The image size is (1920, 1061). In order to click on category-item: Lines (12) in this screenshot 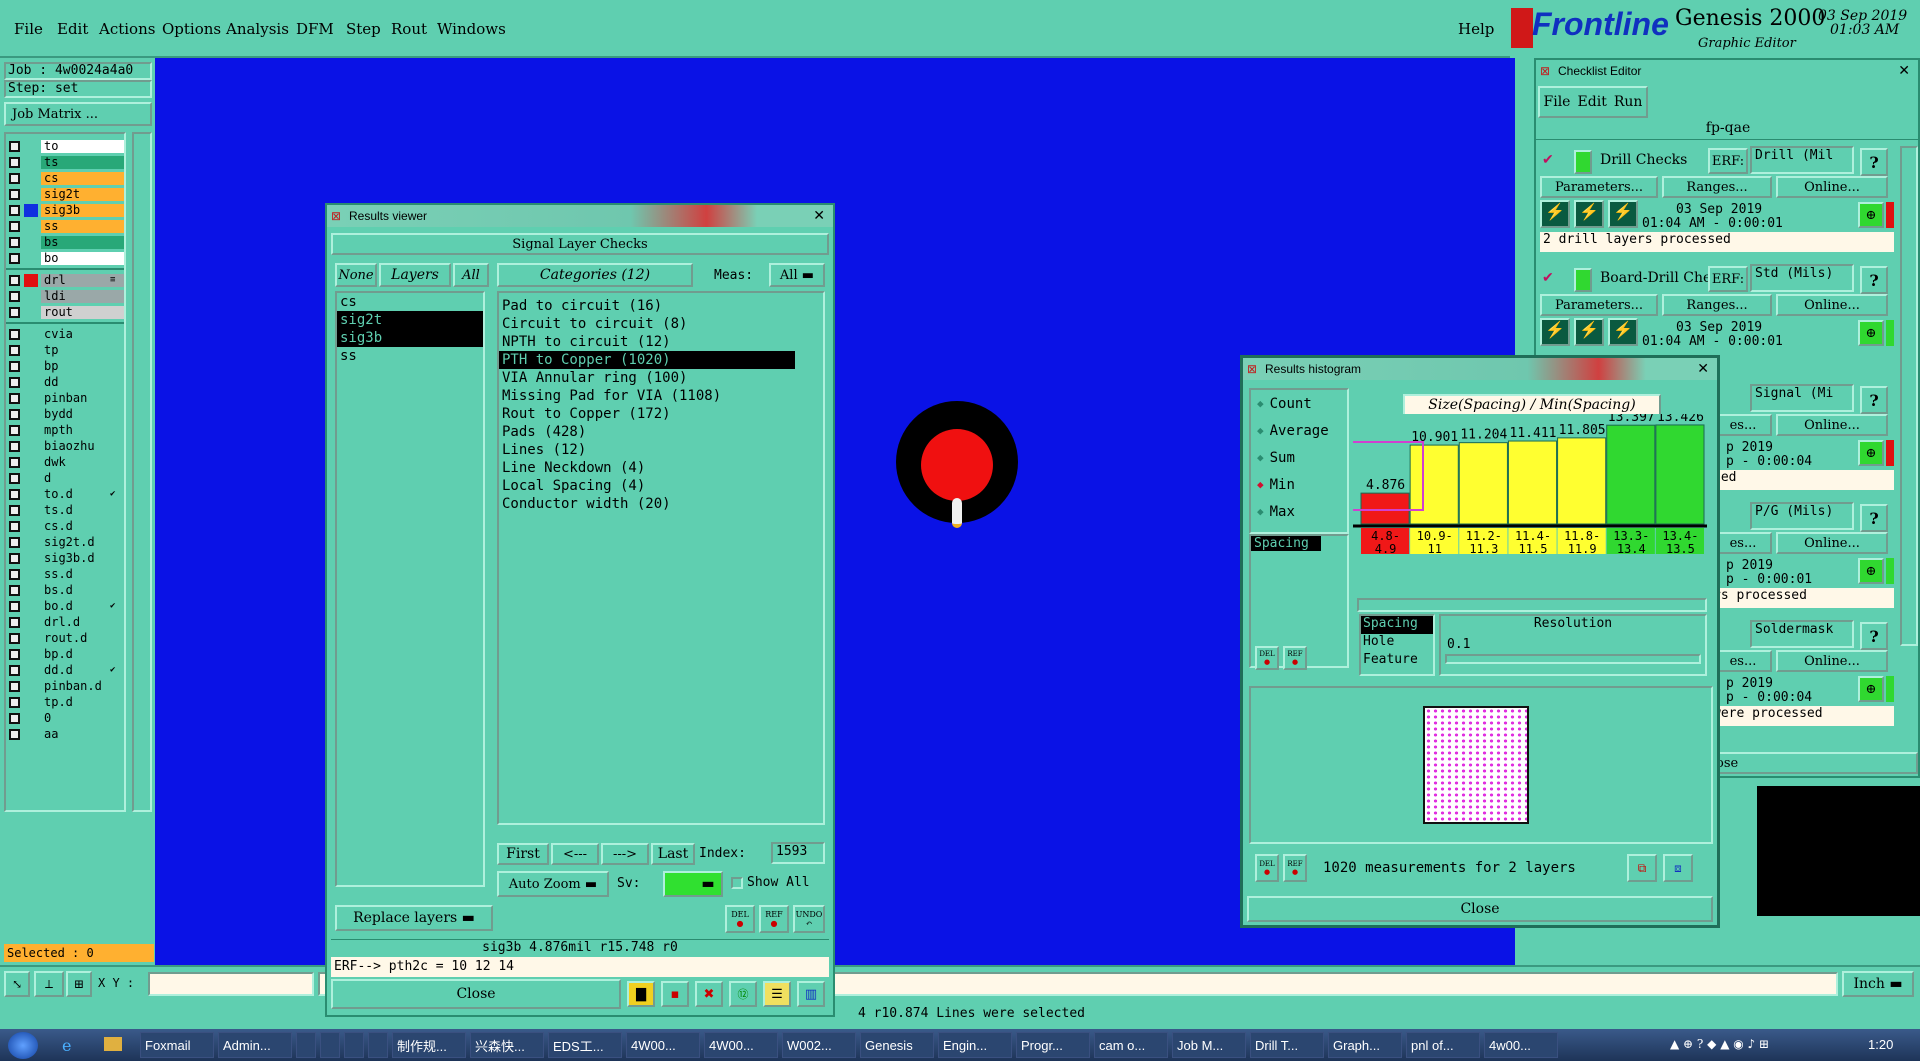, I will do `click(647, 450)`.